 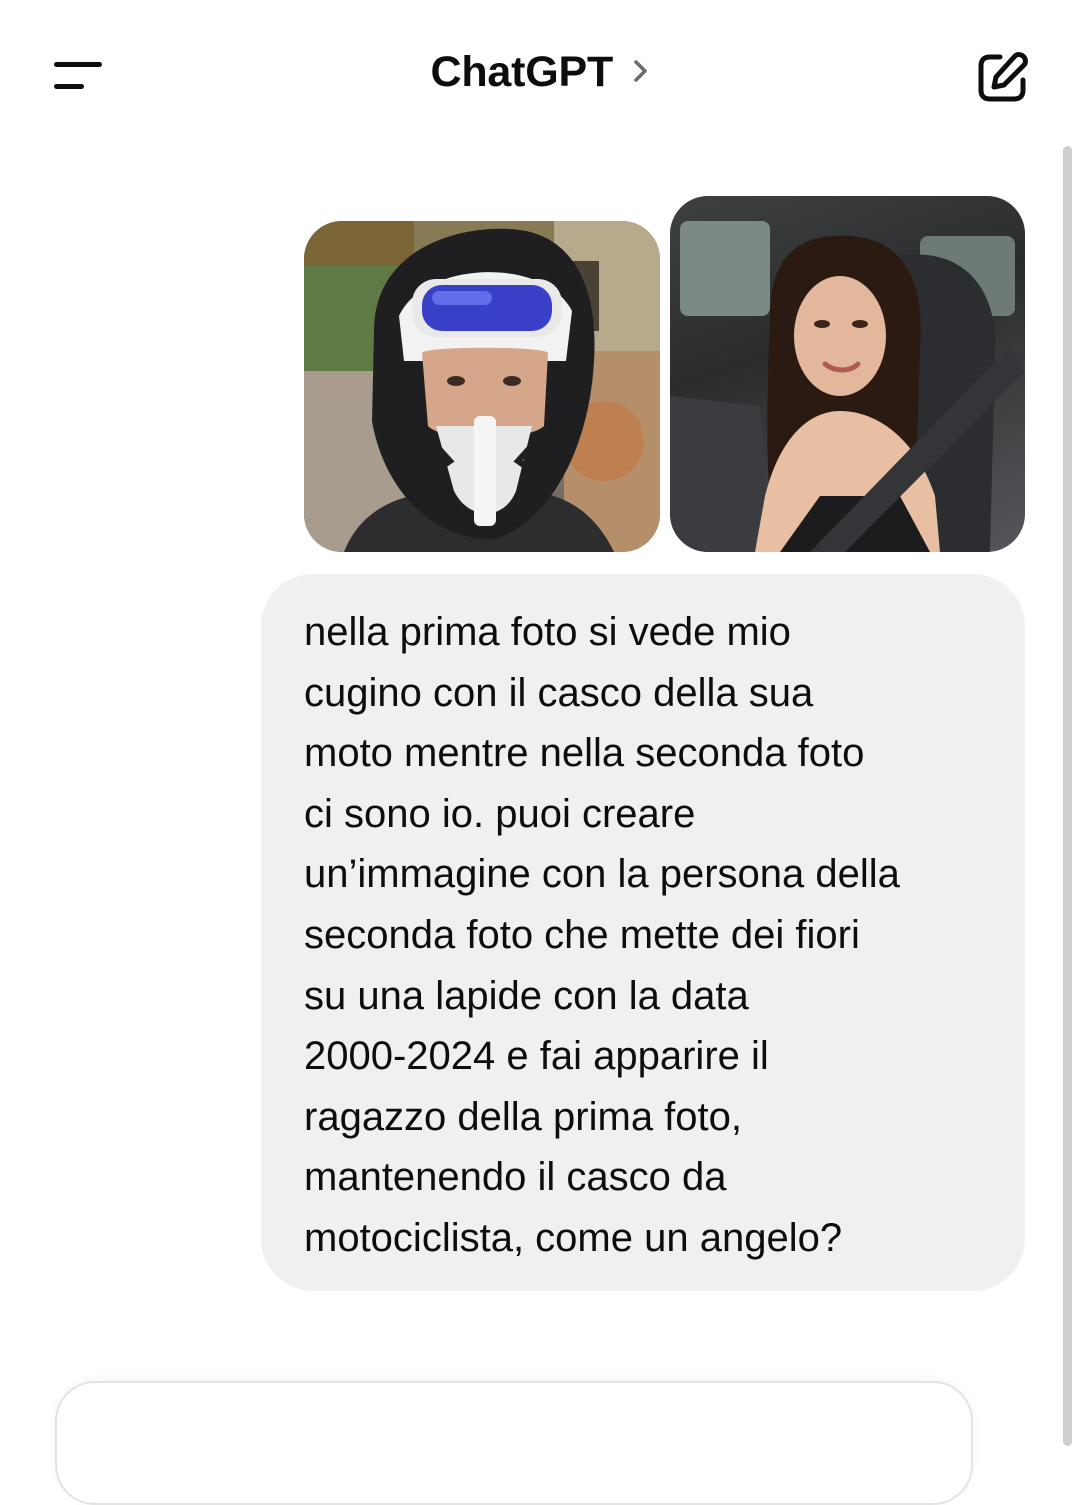 I want to click on chevron-right-icon, so click(x=641, y=73).